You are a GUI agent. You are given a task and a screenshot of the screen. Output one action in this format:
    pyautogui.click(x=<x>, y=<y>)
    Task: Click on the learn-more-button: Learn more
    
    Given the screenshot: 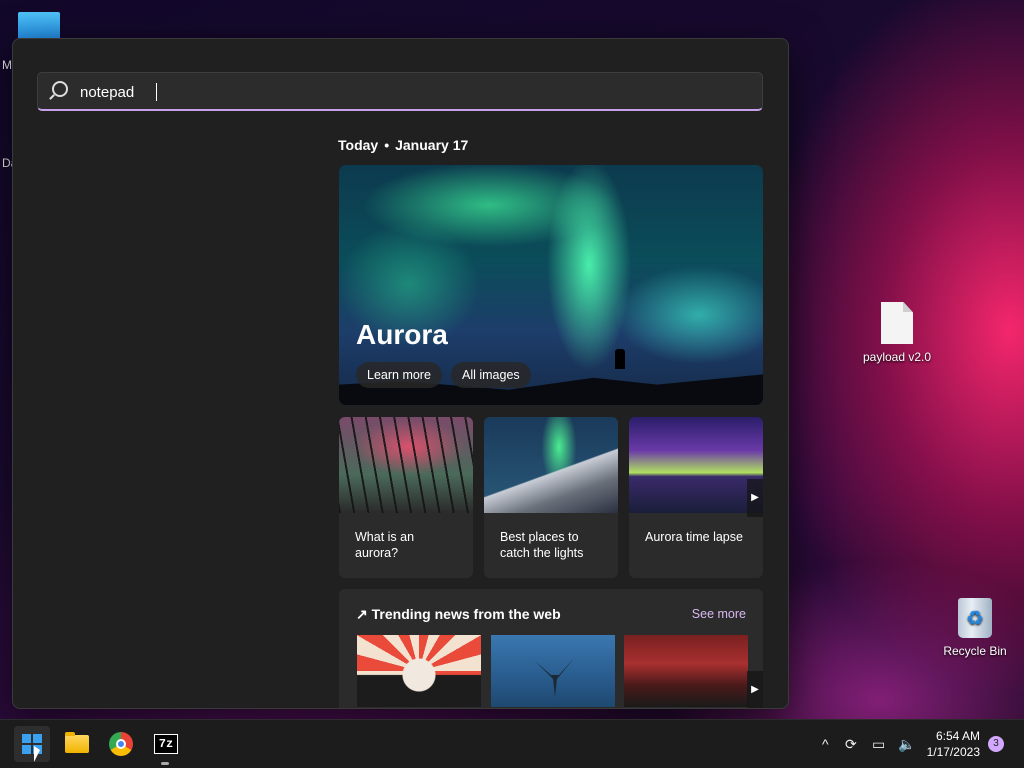 What is the action you would take?
    pyautogui.click(x=399, y=375)
    